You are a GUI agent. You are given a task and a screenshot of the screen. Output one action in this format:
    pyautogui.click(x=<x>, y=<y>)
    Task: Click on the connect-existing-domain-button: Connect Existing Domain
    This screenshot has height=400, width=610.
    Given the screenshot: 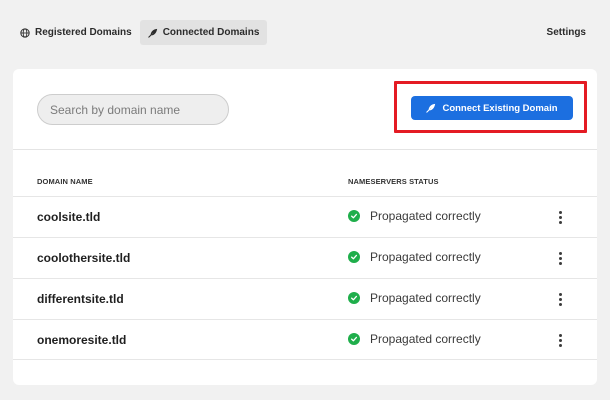 What is the action you would take?
    pyautogui.click(x=492, y=108)
    